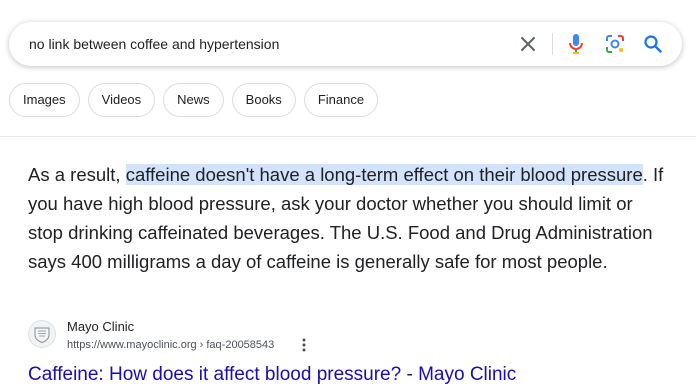 The image size is (696, 392). What do you see at coordinates (77, 174) in the screenshot?
I see `snippet-text-before: As a result,` at bounding box center [77, 174].